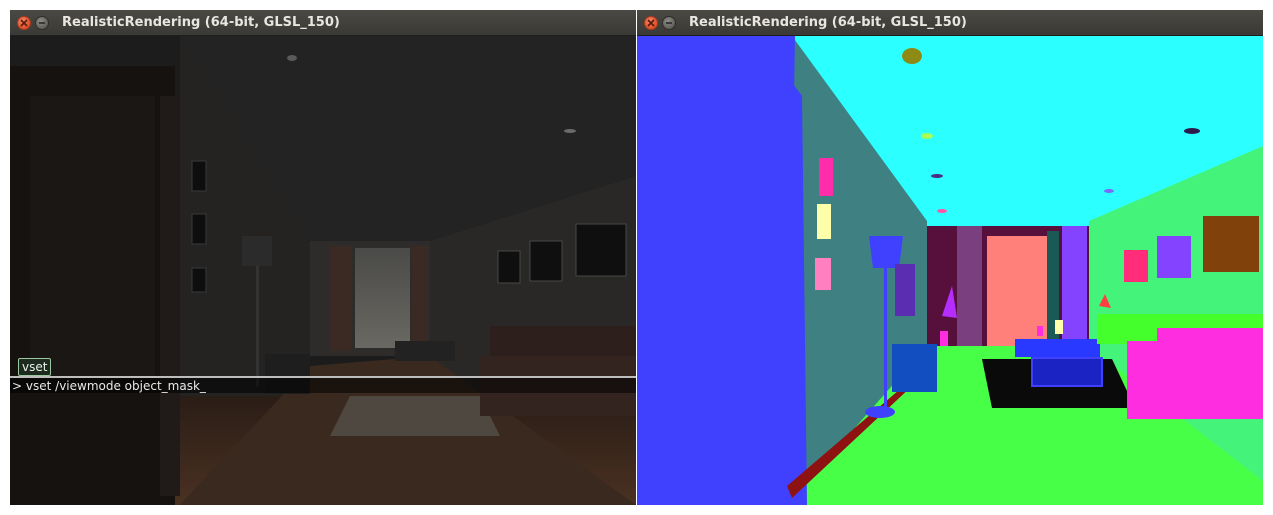 The height and width of the screenshot is (515, 1273). I want to click on console-prompt: >, so click(17, 386).